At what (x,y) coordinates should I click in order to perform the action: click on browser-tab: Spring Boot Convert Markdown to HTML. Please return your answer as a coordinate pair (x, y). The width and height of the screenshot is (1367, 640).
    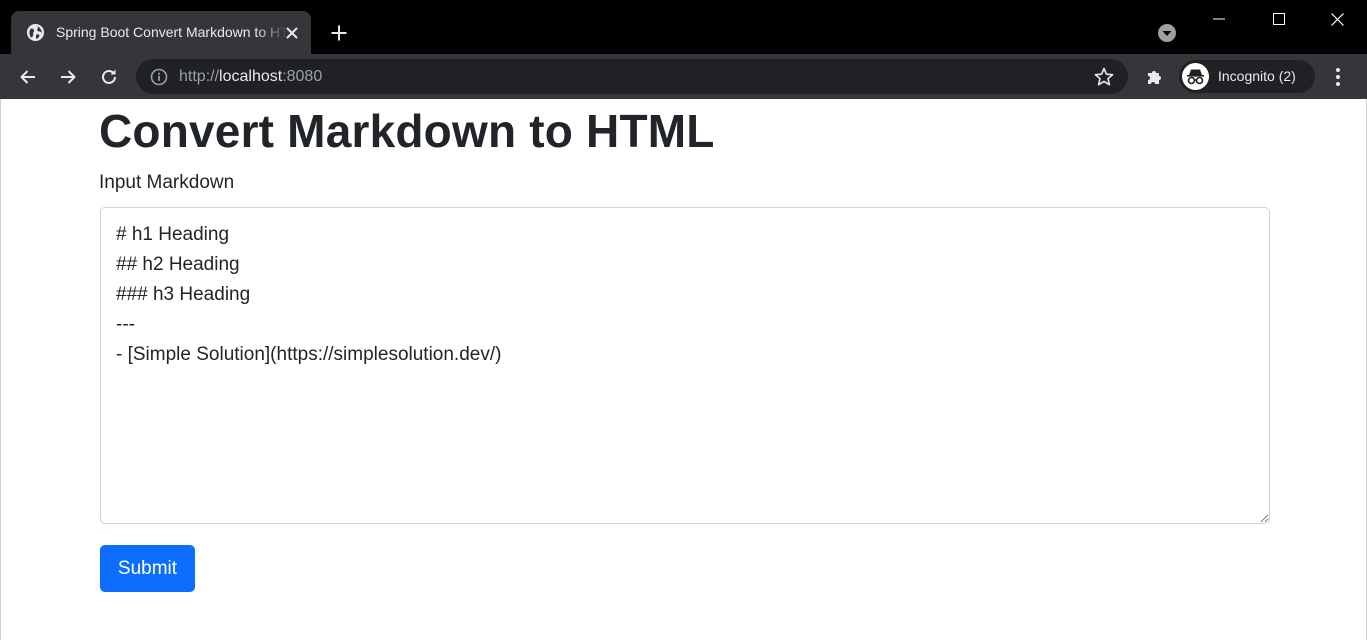
    Looking at the image, I should click on (161, 32).